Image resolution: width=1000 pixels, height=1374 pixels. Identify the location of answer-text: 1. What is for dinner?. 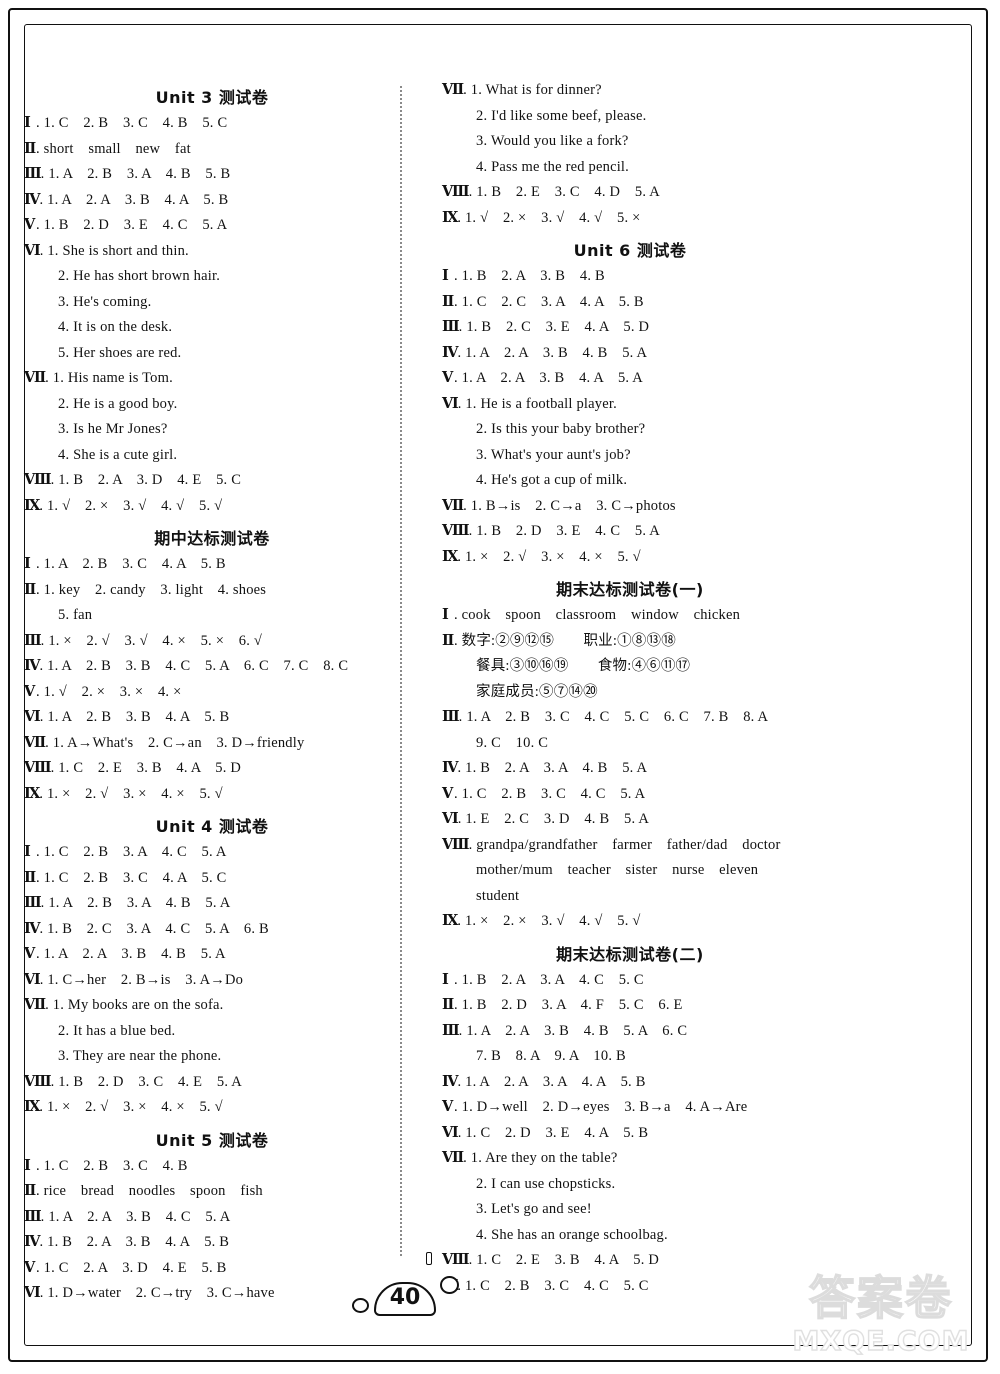
(536, 90).